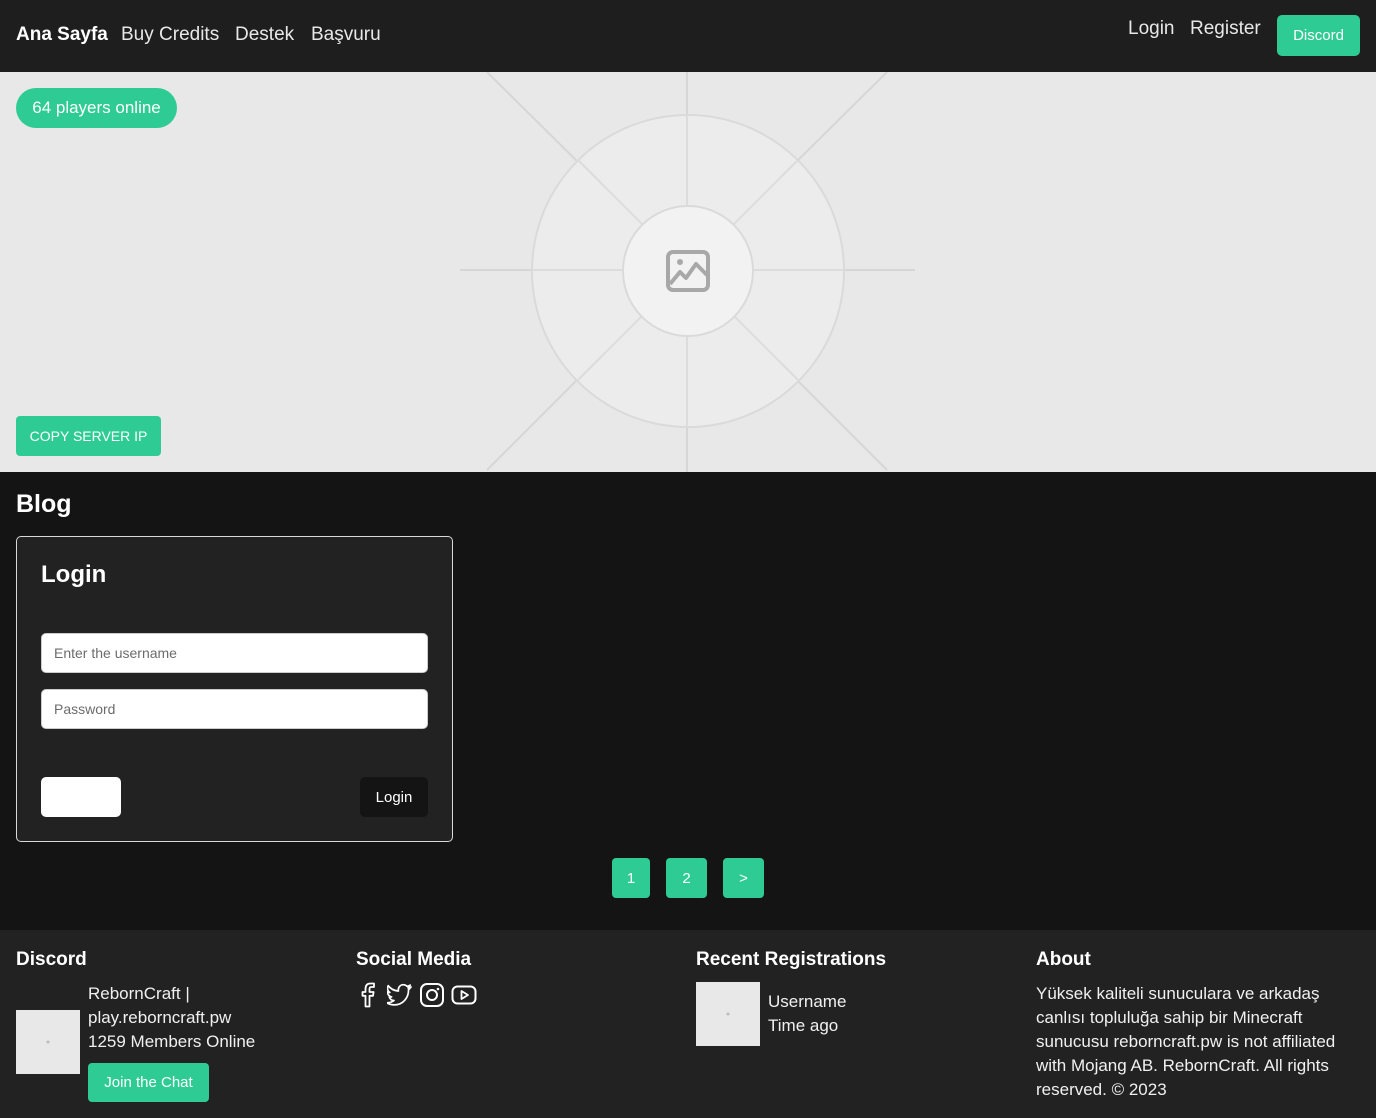  I want to click on footer-recent-title: Recent Registrations, so click(791, 959).